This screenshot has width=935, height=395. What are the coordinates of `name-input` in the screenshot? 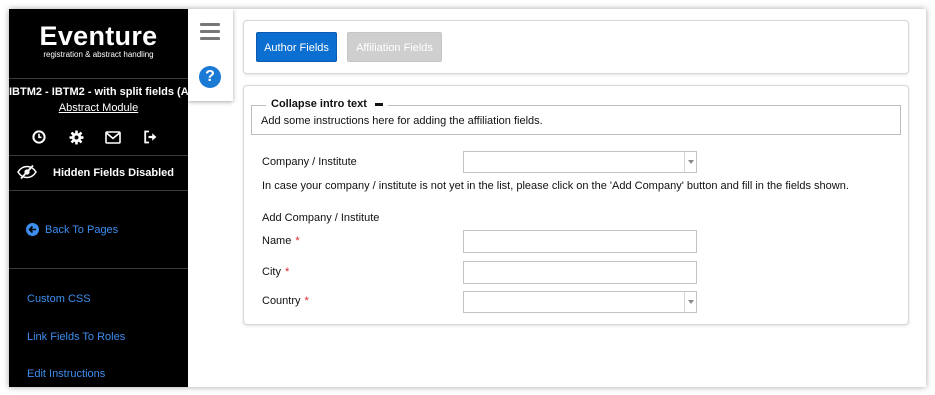 It's located at (580, 241).